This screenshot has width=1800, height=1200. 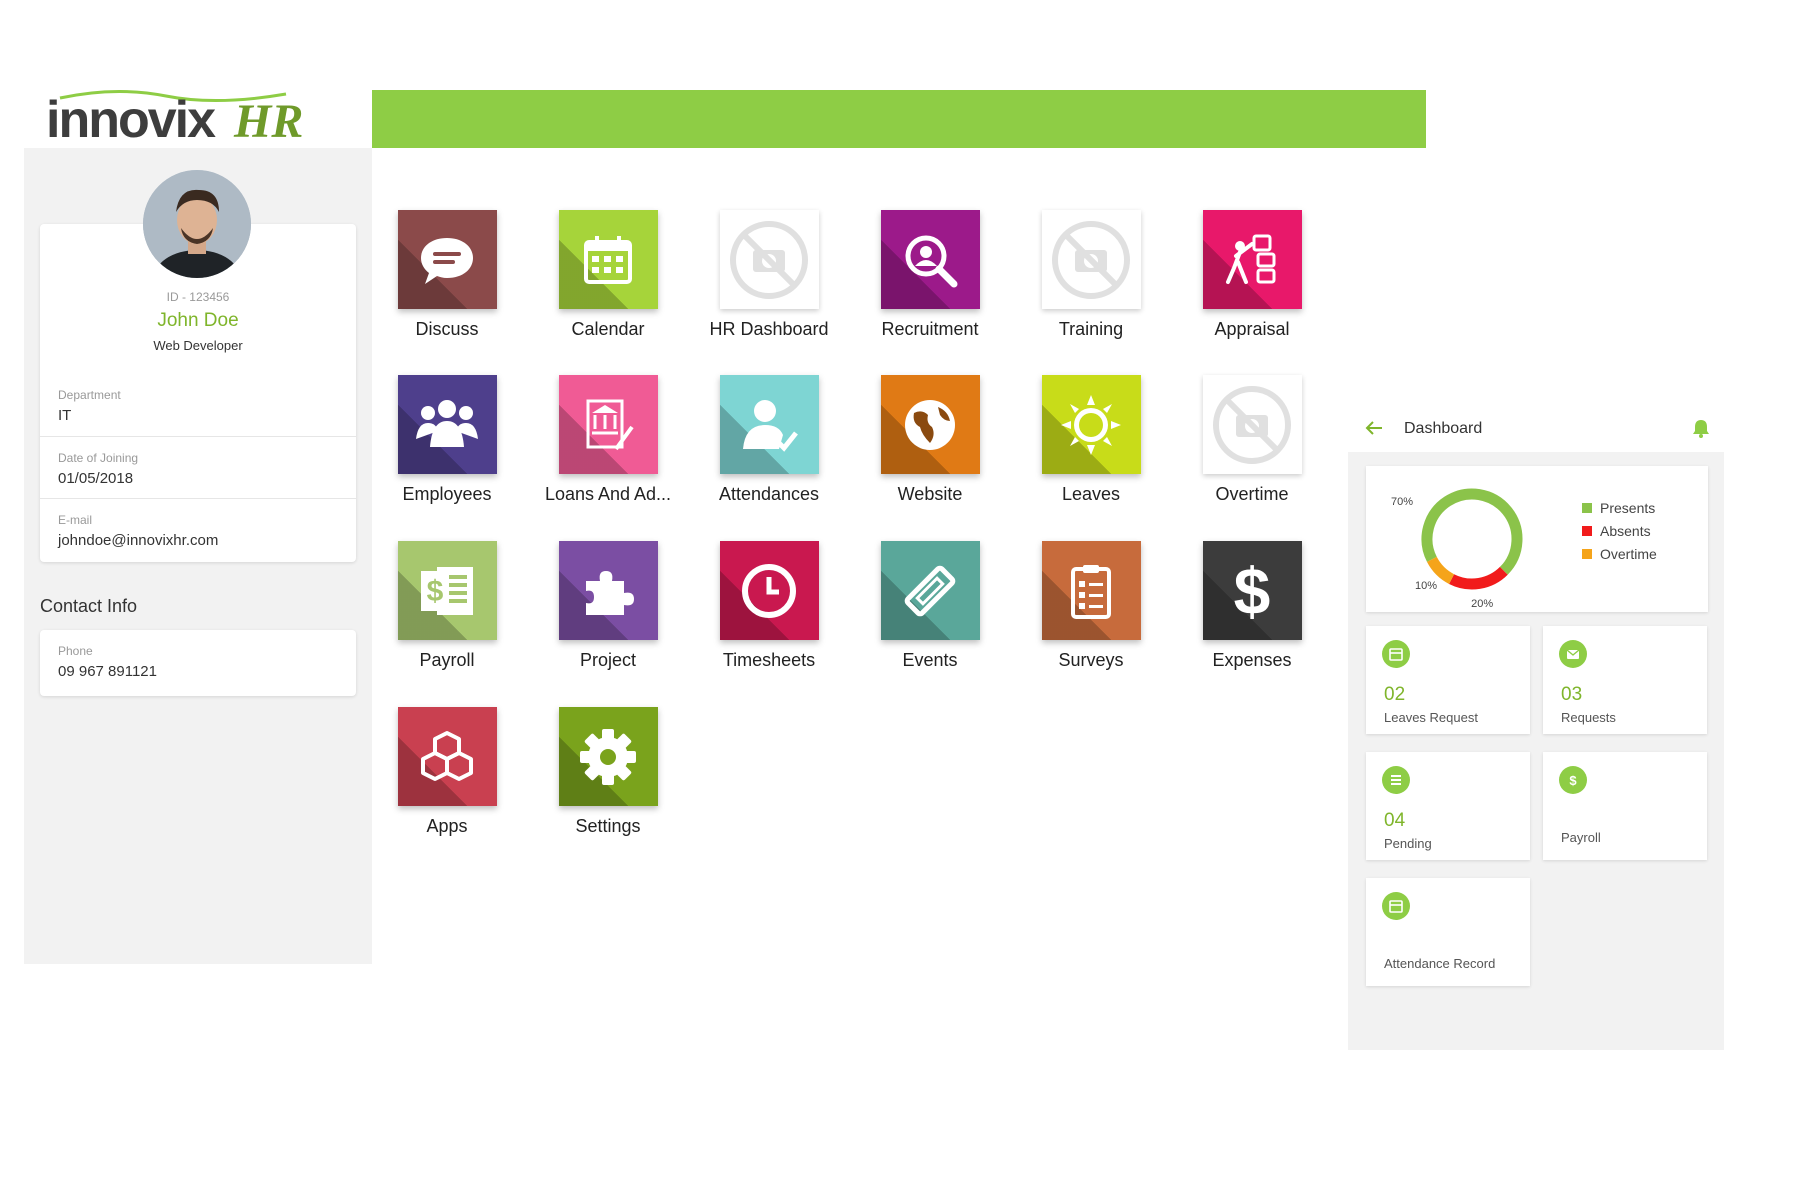 What do you see at coordinates (1402, 502) in the screenshot?
I see `donut-label-presents: 70%` at bounding box center [1402, 502].